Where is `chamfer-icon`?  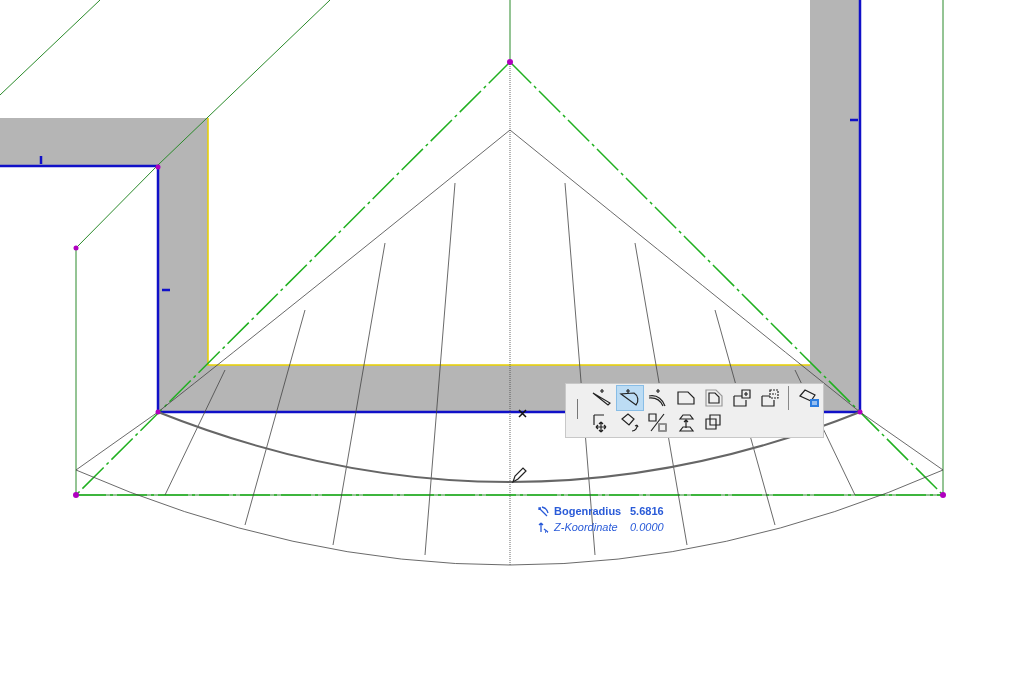 chamfer-icon is located at coordinates (714, 398).